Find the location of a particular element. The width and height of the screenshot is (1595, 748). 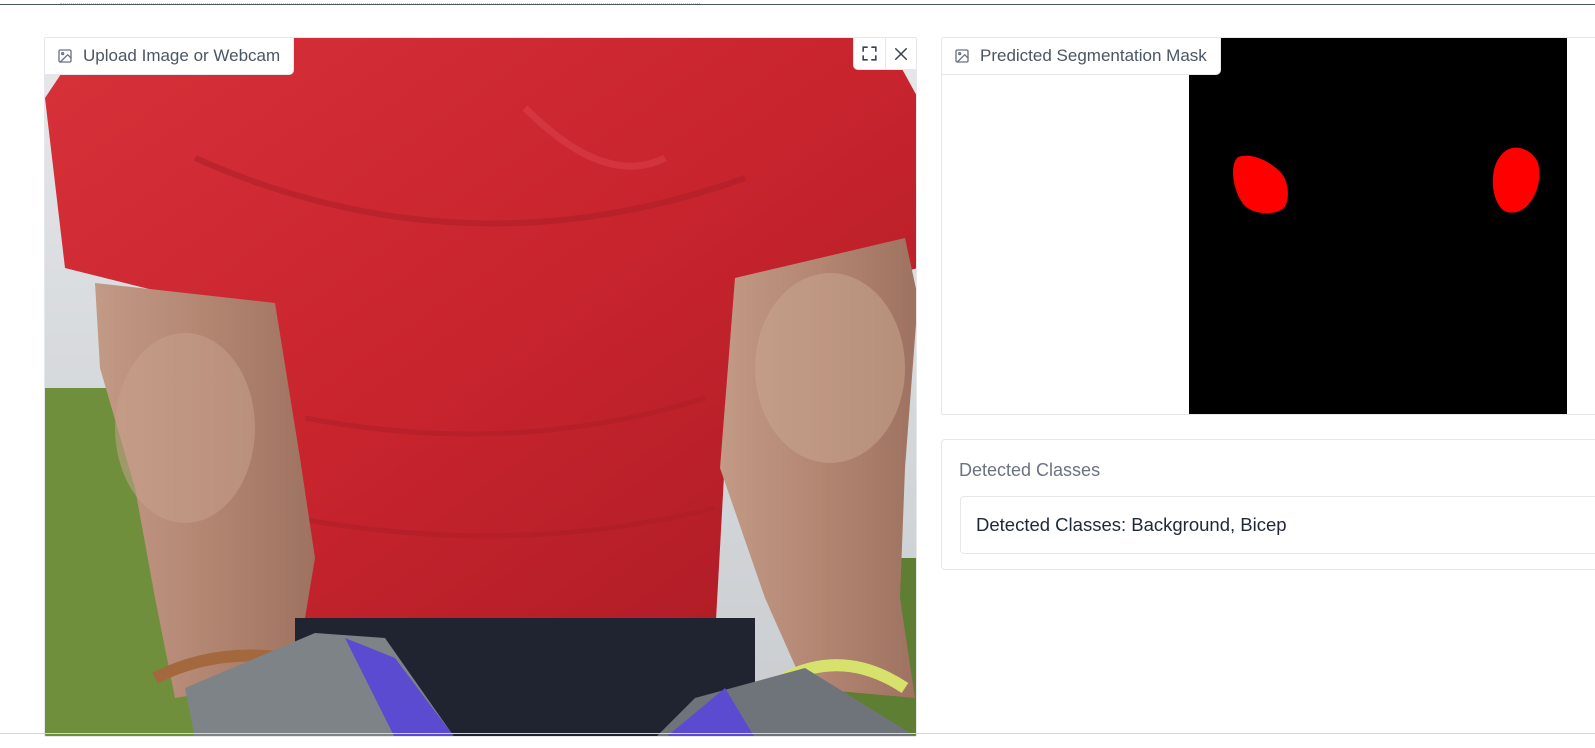

input-label: Upload Image or Webcam is located at coordinates (170, 56).